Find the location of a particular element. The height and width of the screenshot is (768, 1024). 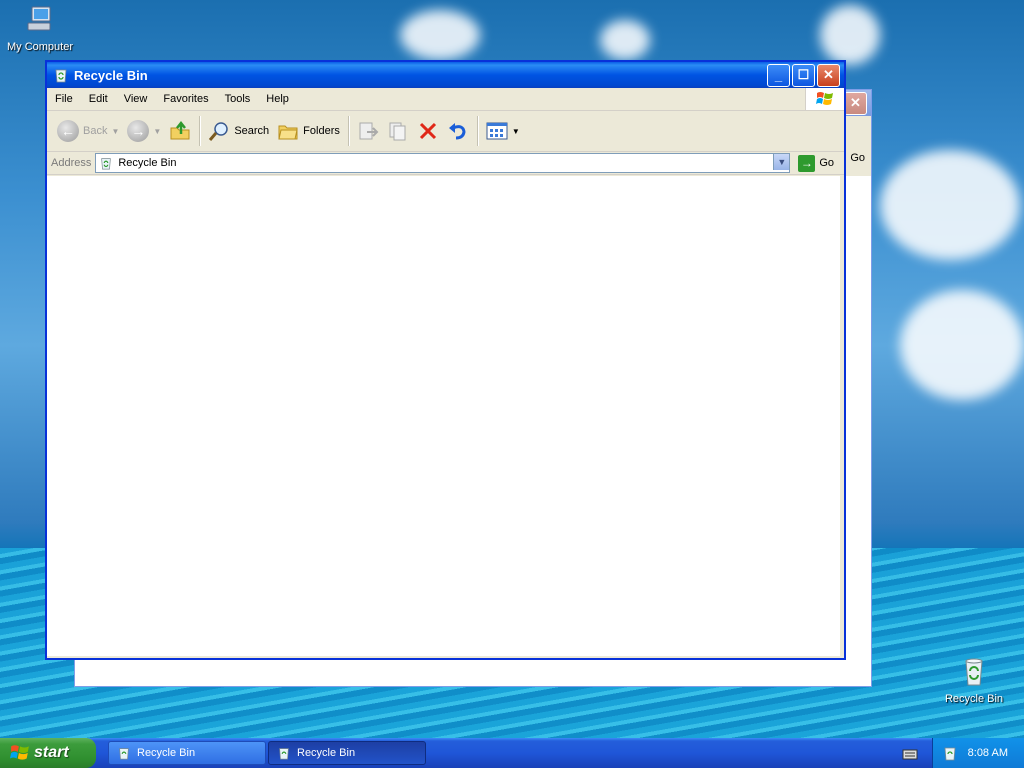

close-icon: ✕ is located at coordinates (828, 74).